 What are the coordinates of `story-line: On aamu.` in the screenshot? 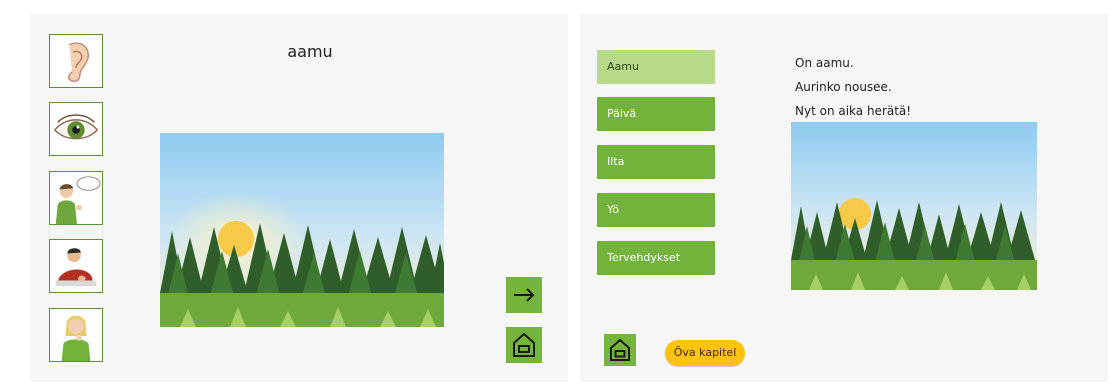 It's located at (824, 63).